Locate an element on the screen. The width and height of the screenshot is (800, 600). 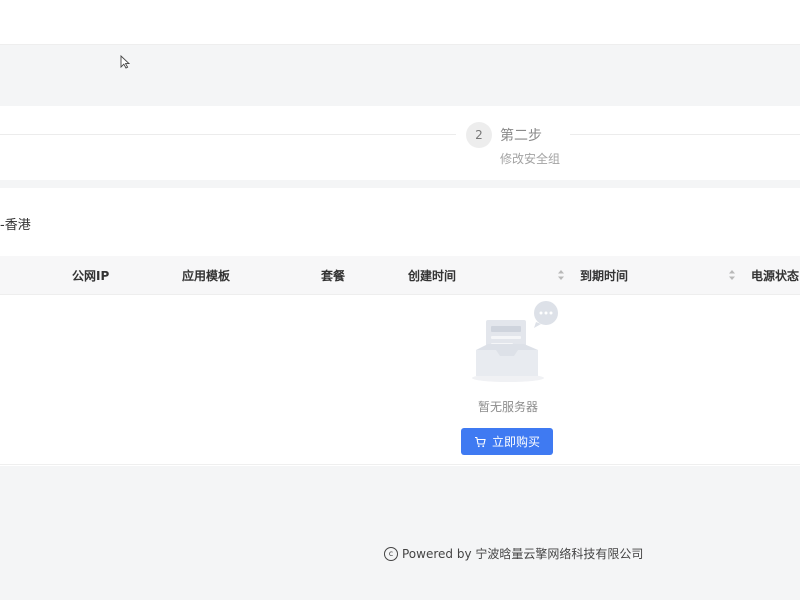
table-header: 公网IP 应用模板 套餐 创建时间 到期时间 电源状态 is located at coordinates (400, 275).